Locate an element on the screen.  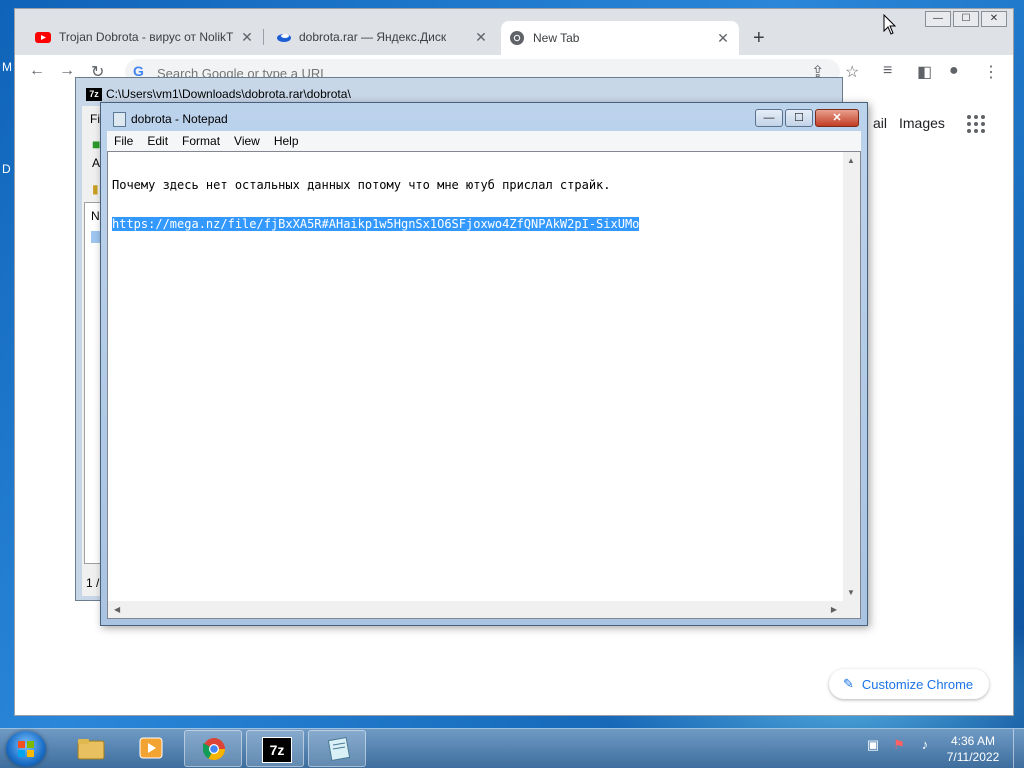
profile-icon: ● is located at coordinates (954, 71).